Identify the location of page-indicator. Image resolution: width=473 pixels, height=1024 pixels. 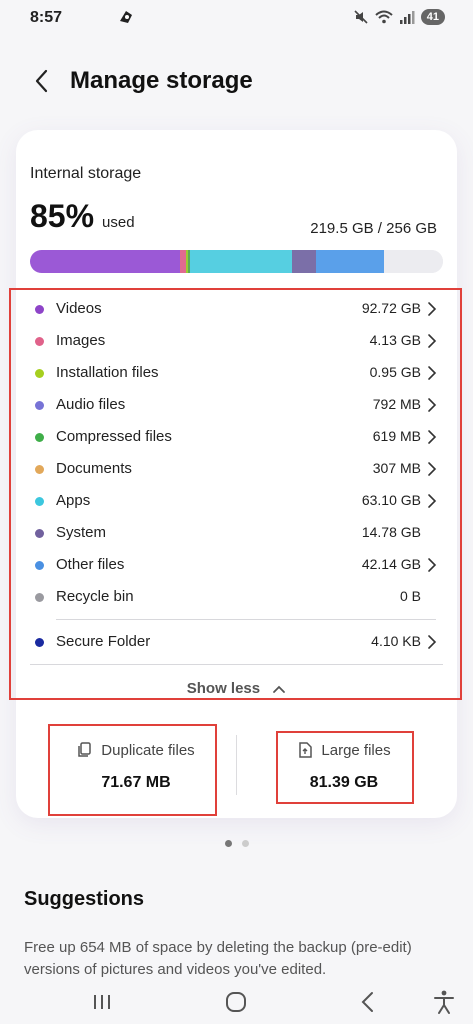
(236, 845).